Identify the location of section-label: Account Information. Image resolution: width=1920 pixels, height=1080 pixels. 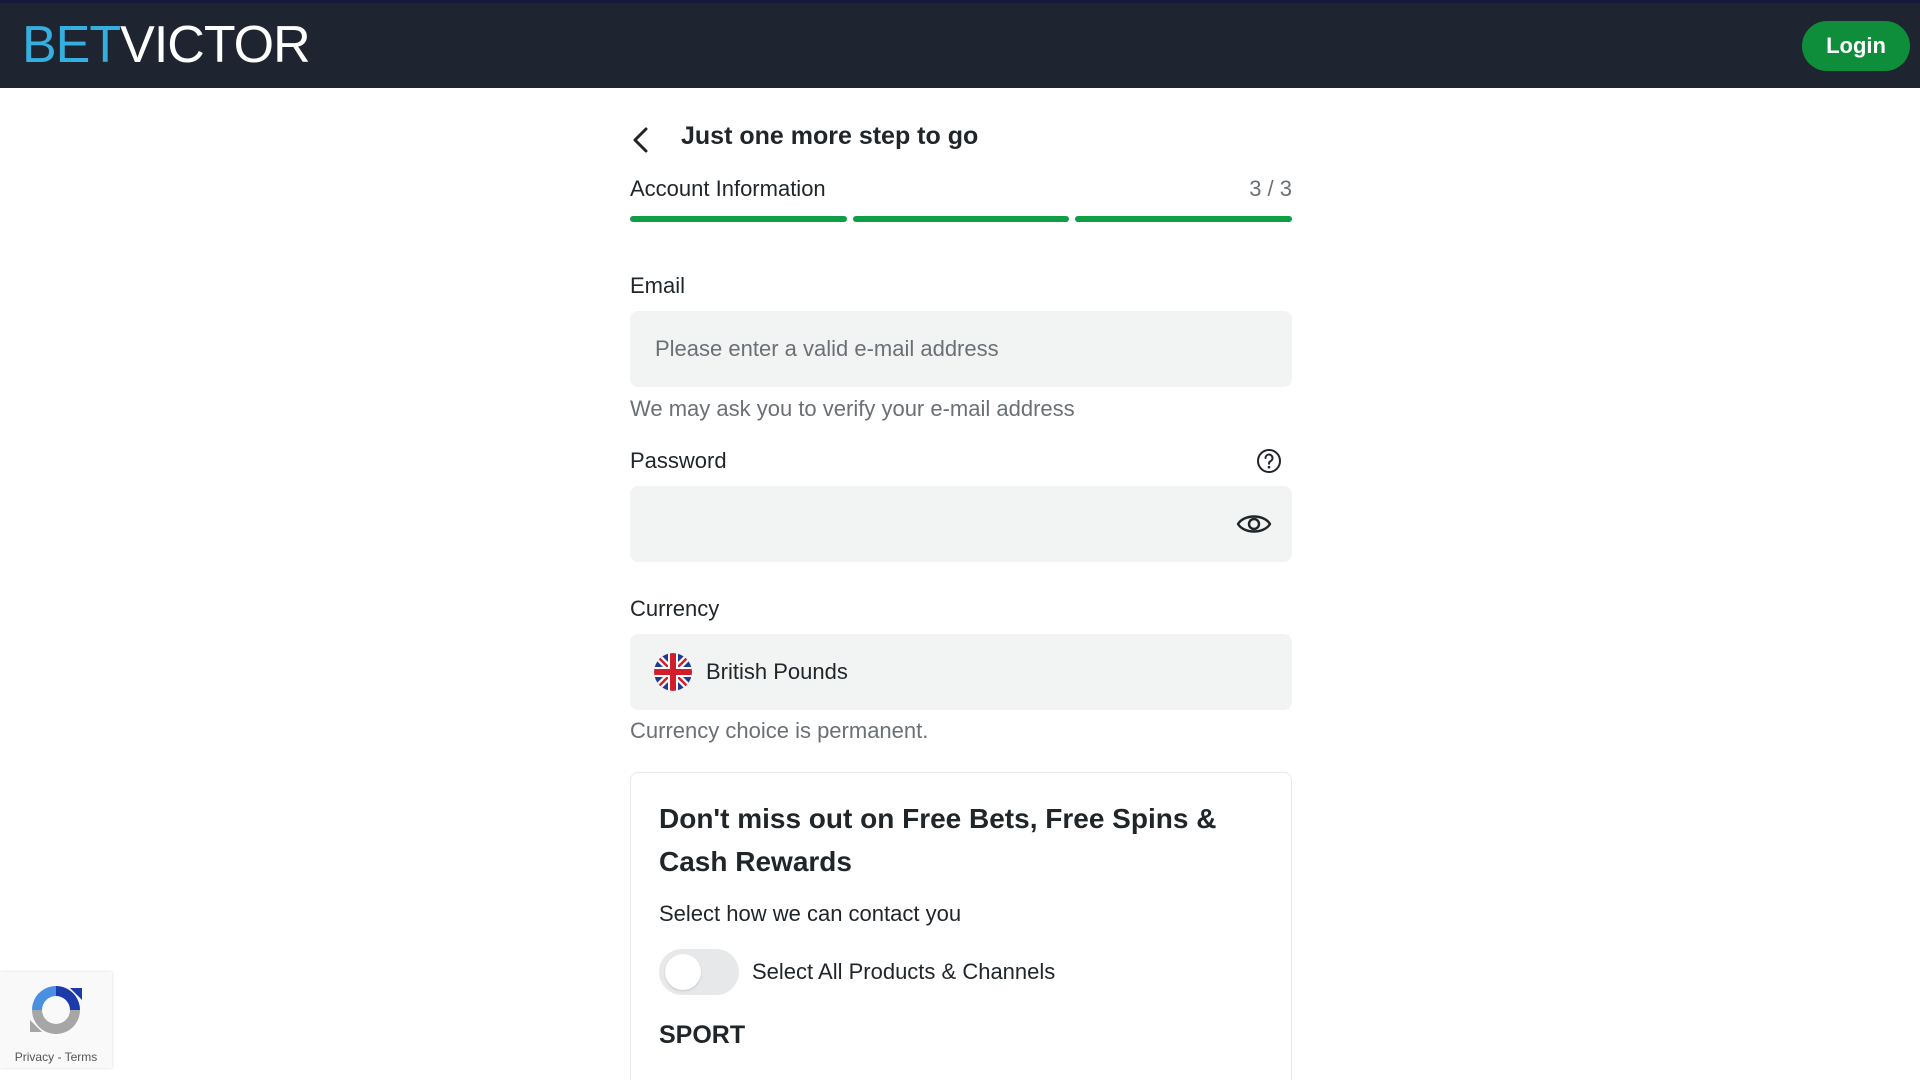
(728, 188).